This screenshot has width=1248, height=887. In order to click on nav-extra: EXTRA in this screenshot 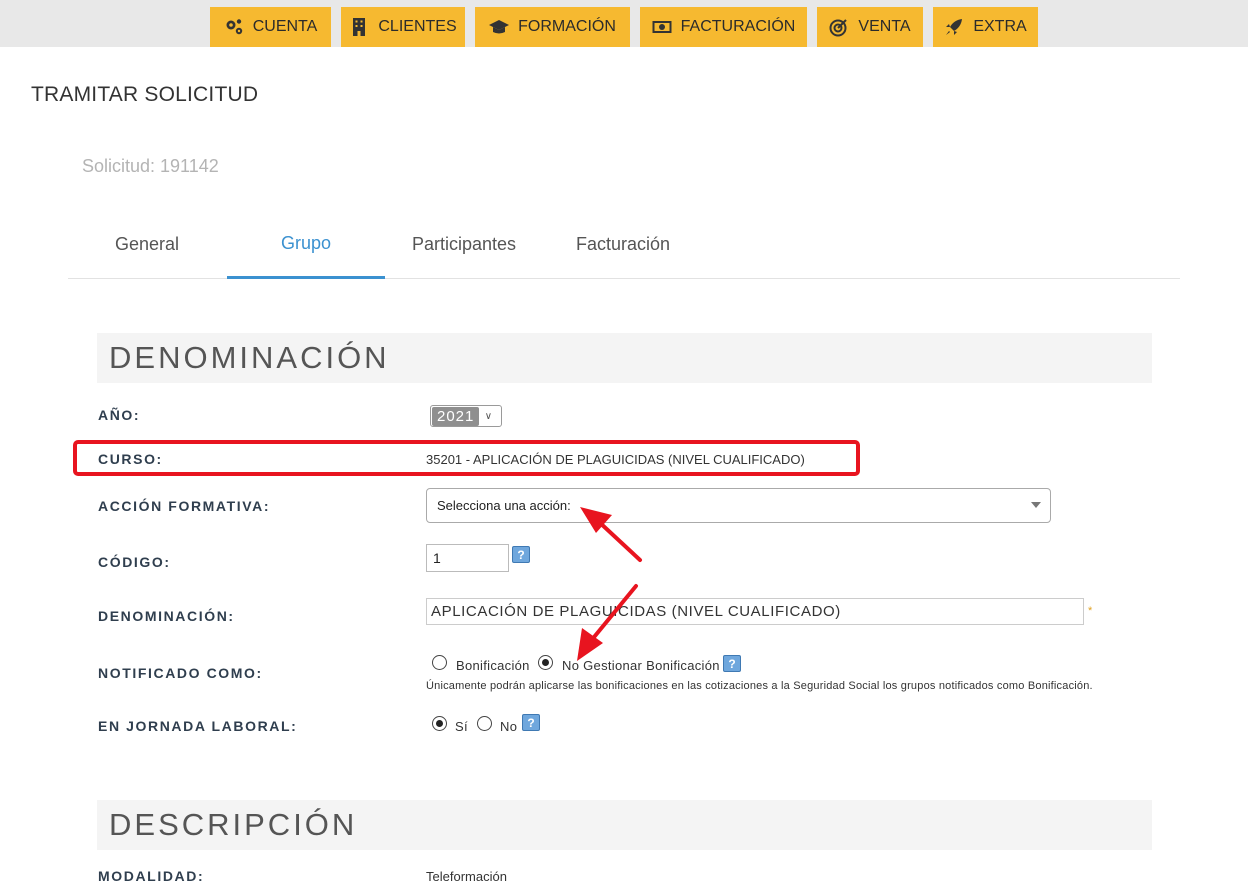, I will do `click(985, 27)`.